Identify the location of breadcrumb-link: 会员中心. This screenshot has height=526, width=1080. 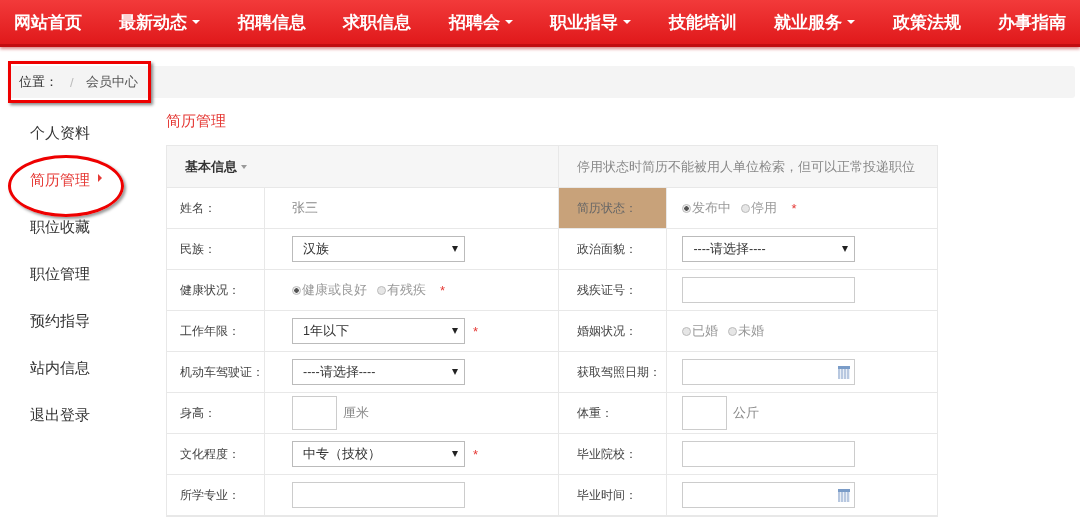
(111, 82).